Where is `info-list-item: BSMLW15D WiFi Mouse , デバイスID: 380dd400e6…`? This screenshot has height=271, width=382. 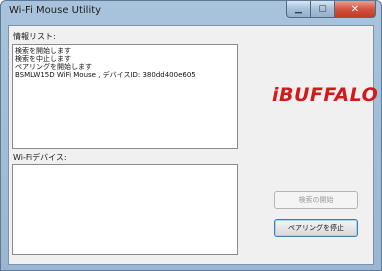 info-list-item: BSMLW15D WiFi Mouse , デバイスID: 380dd400e6… is located at coordinates (105, 75).